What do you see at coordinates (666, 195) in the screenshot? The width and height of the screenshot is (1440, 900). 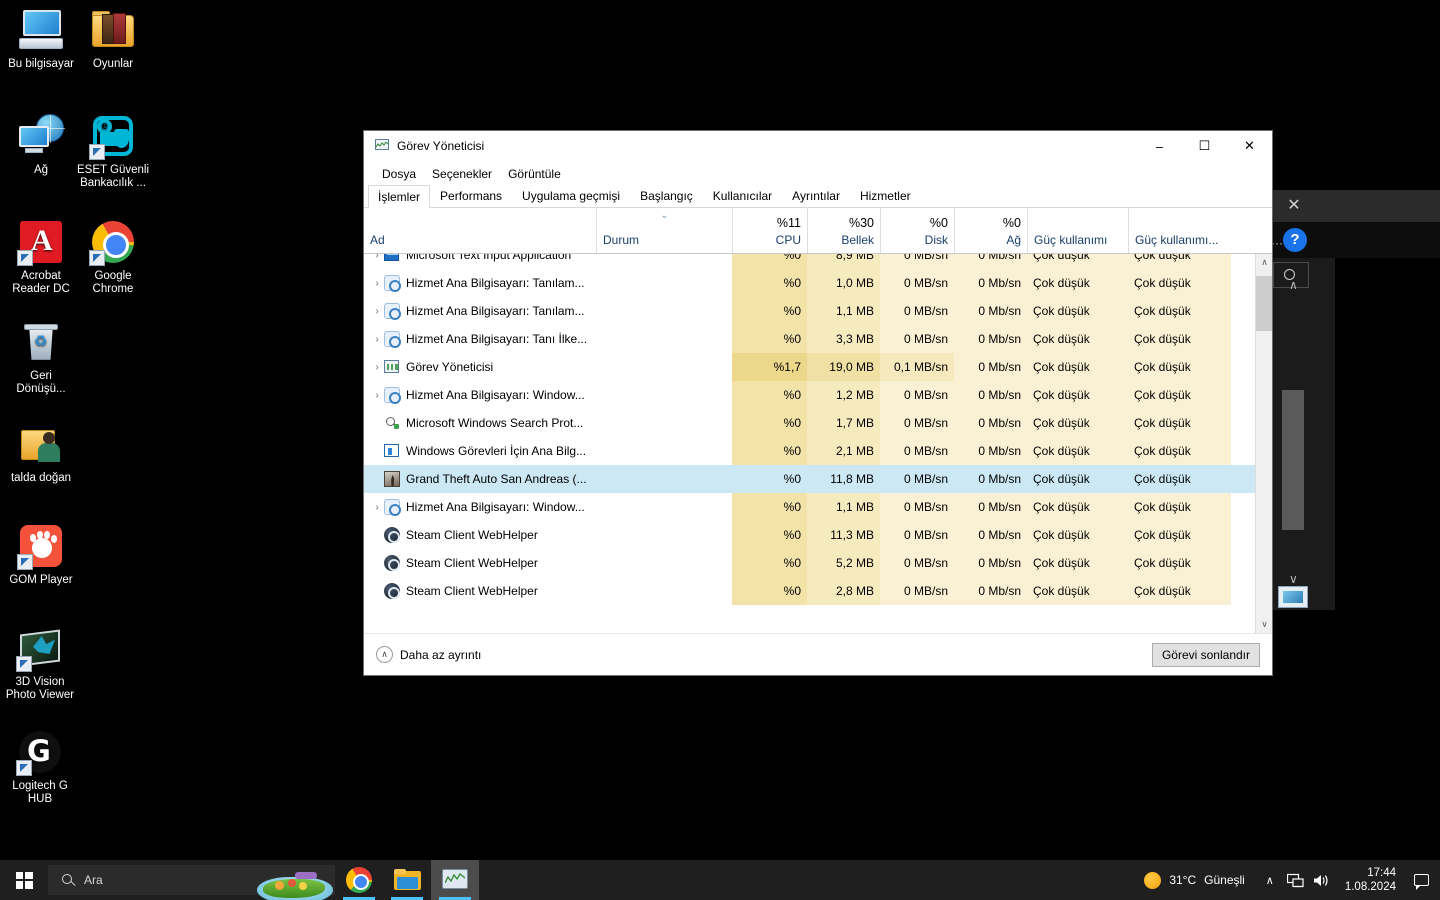 I see `tab-3: Başlangıç` at bounding box center [666, 195].